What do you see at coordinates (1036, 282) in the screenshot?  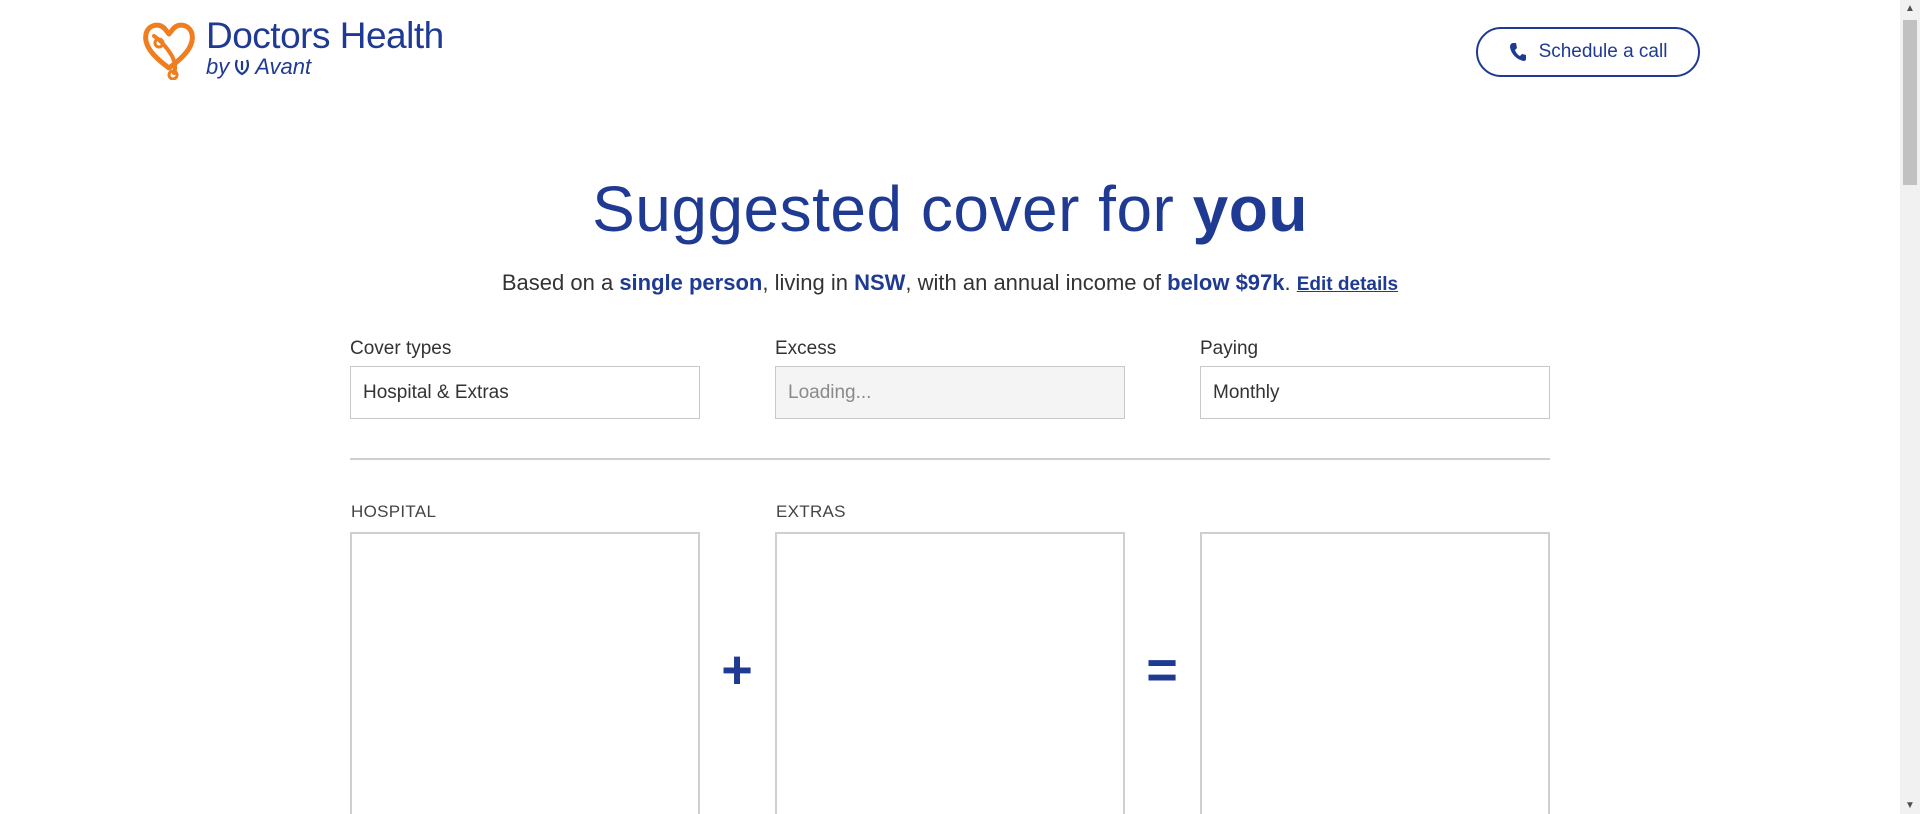 I see `summary-text-3: , with an annual income of` at bounding box center [1036, 282].